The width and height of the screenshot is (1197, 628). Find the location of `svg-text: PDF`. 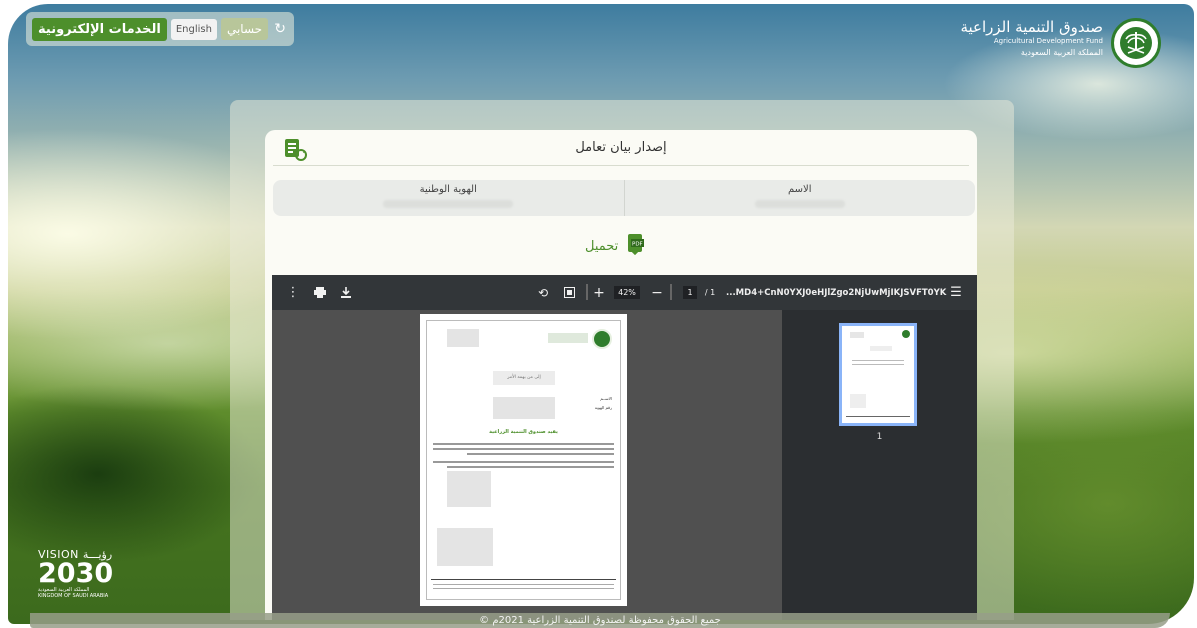

svg-text: PDF is located at coordinates (637, 245).